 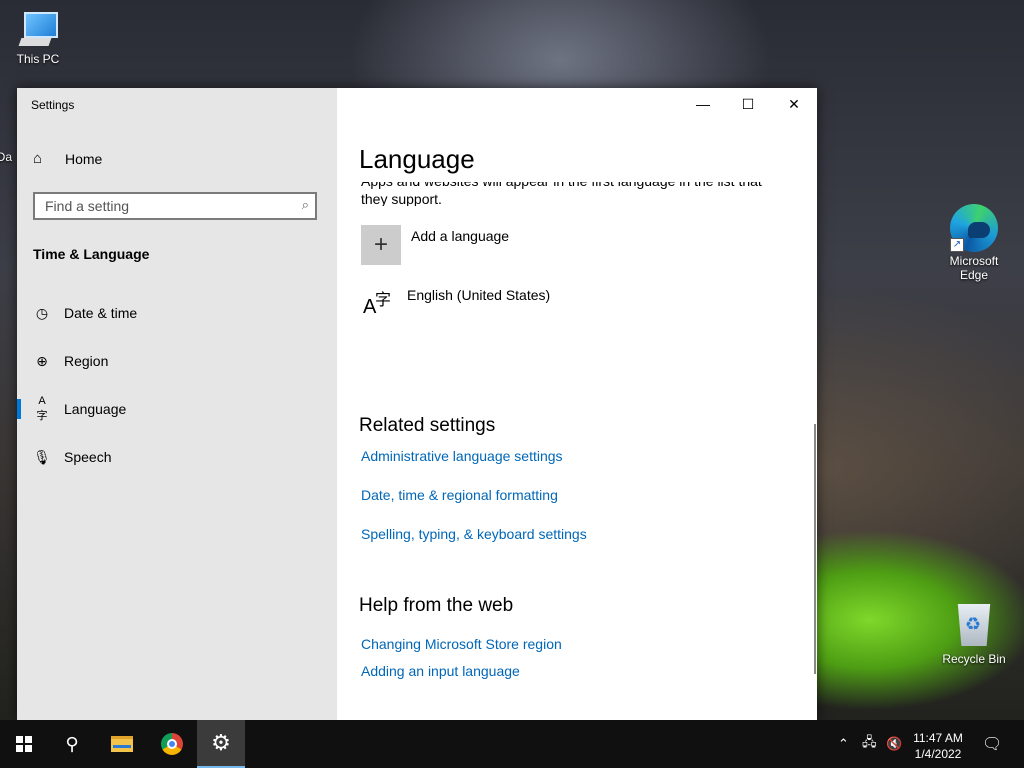 What do you see at coordinates (938, 746) in the screenshot?
I see `taskbar-clock: 11:47 AM 1/4/2022` at bounding box center [938, 746].